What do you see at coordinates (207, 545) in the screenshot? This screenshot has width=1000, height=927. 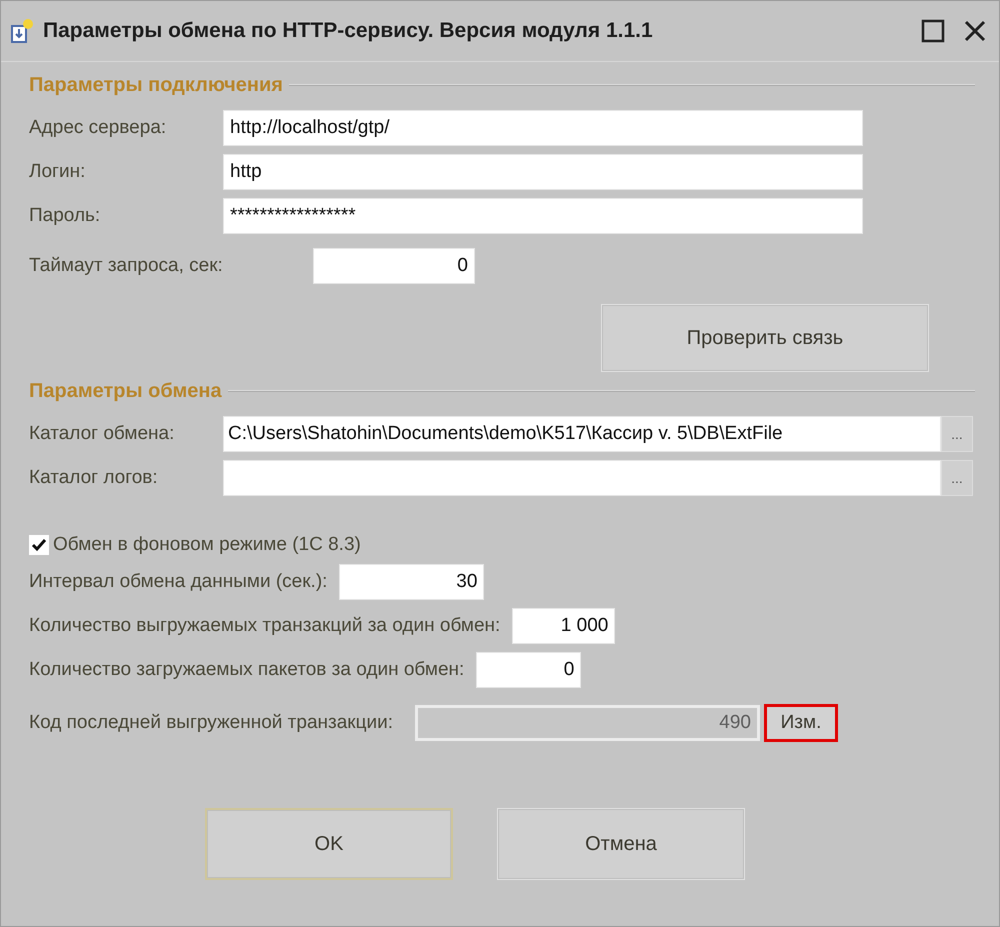 I see `checkbox-label: Обмен в фоновом режиме (1С 8.3)` at bounding box center [207, 545].